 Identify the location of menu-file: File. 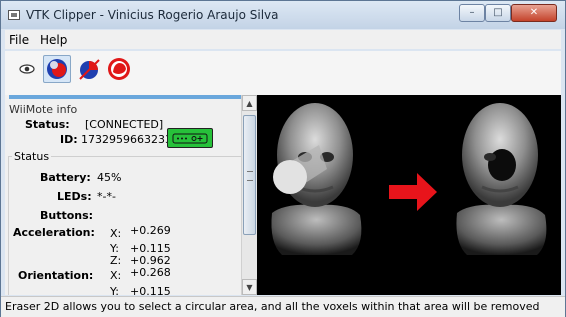
(19, 40).